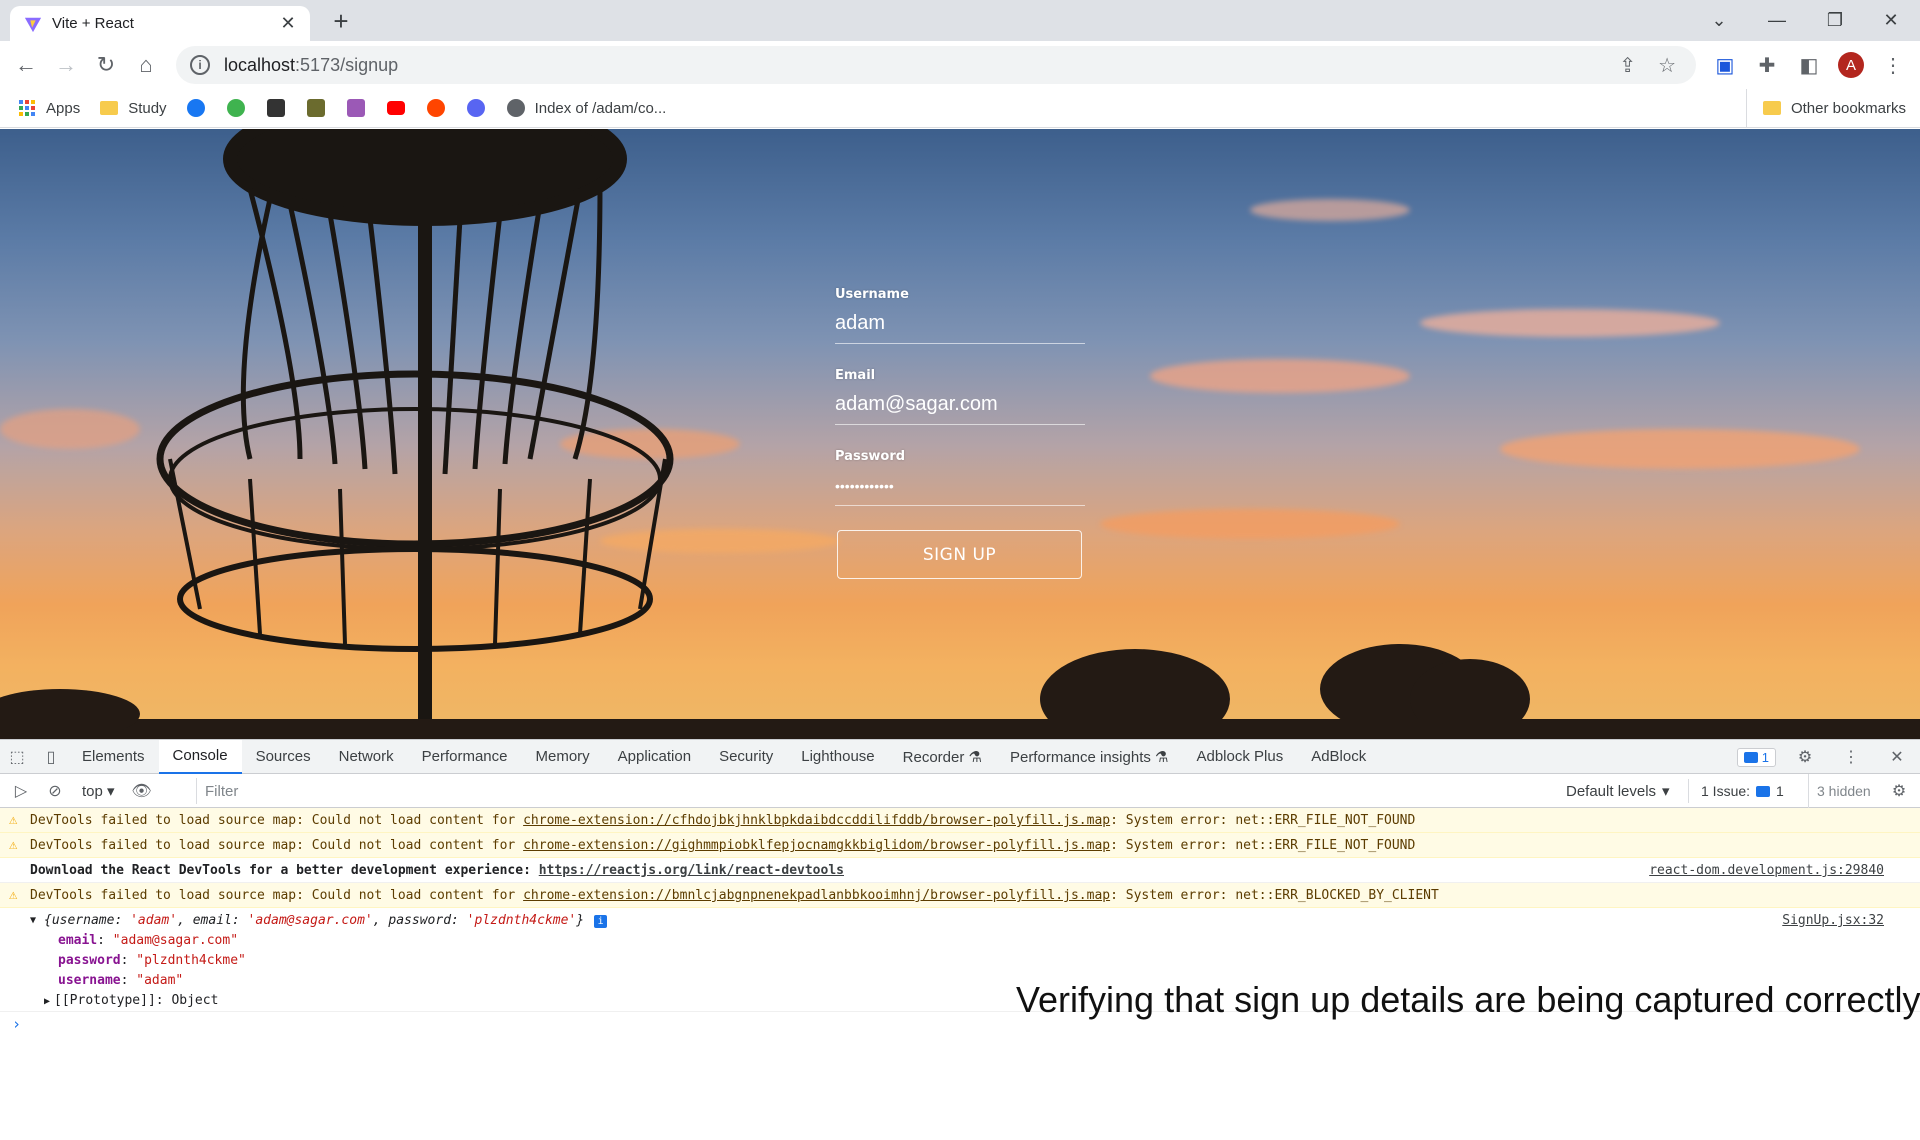 The width and height of the screenshot is (1920, 1140). Describe the element at coordinates (21, 791) in the screenshot. I see `sidebar-toggle-icon: ▷` at that location.